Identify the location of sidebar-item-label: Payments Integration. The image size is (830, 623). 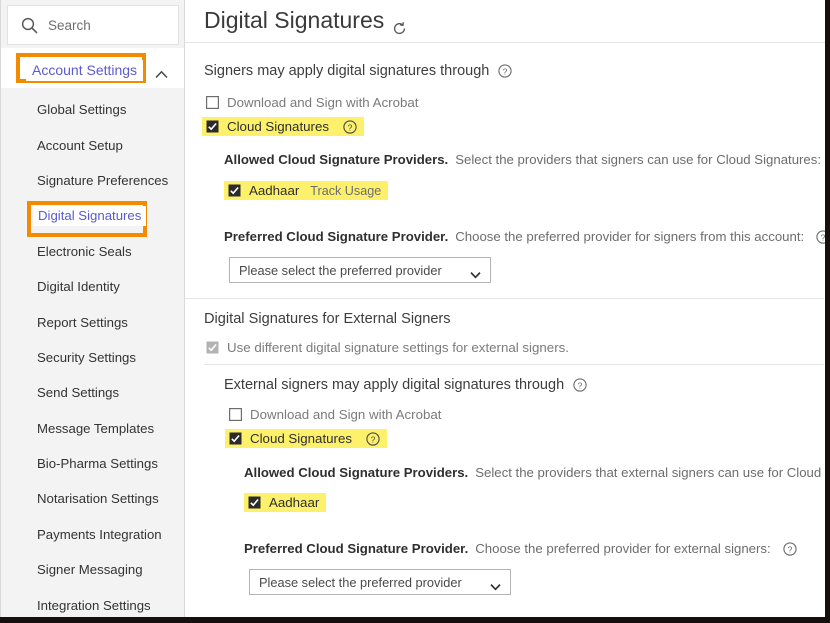
(99, 534).